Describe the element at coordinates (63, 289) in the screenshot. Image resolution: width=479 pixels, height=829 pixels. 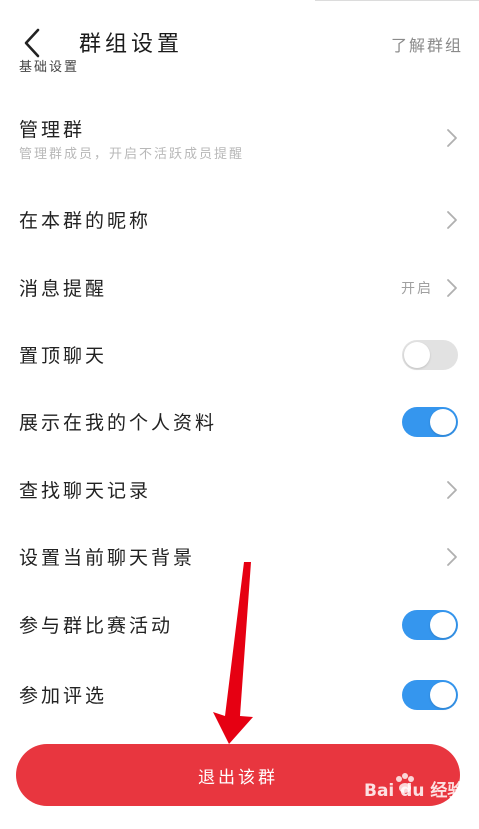
I see `row-label: 消息提醒` at that location.